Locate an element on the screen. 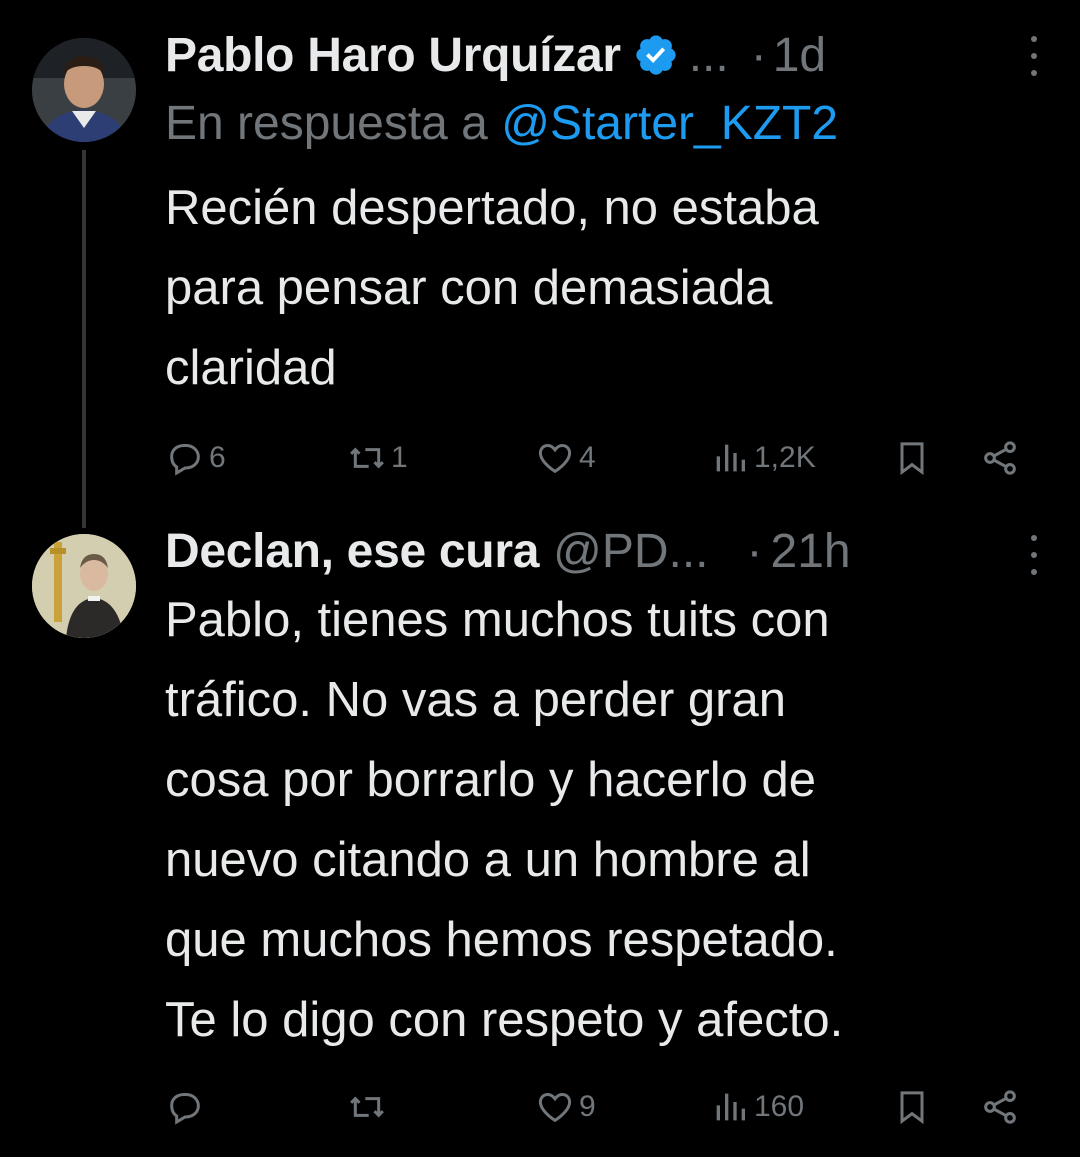  avatar-declan is located at coordinates (84, 586).